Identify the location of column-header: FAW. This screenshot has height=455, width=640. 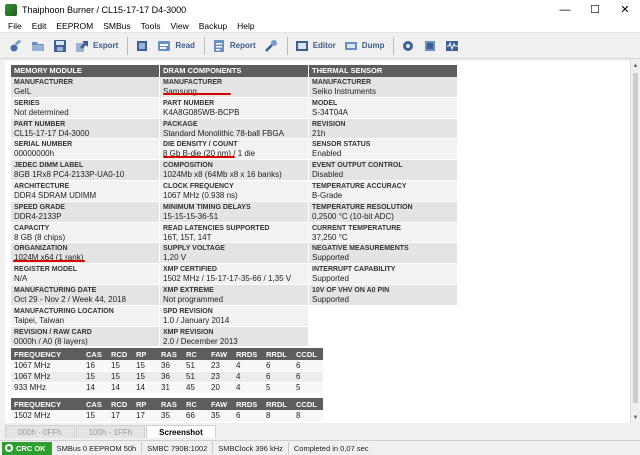
(220, 354).